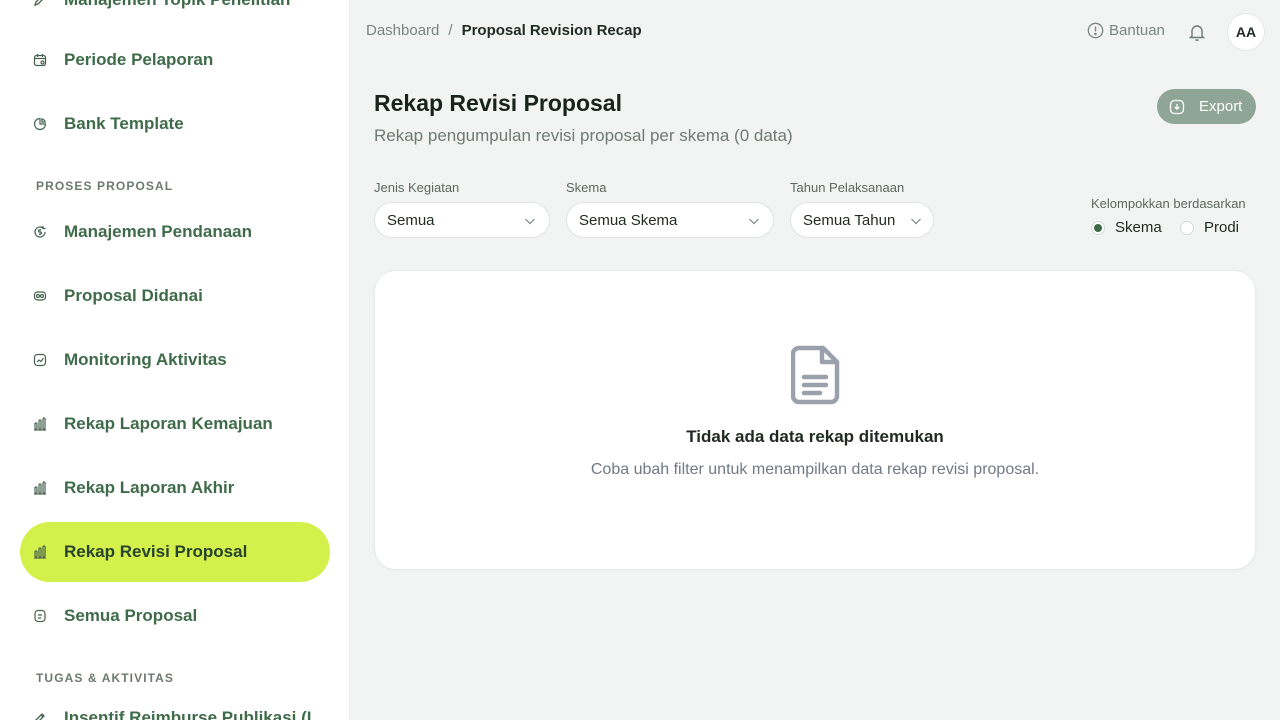 The height and width of the screenshot is (720, 1280). What do you see at coordinates (168, 423) in the screenshot?
I see `sidebar-item-label: Rekap Laporan Kemajuan` at bounding box center [168, 423].